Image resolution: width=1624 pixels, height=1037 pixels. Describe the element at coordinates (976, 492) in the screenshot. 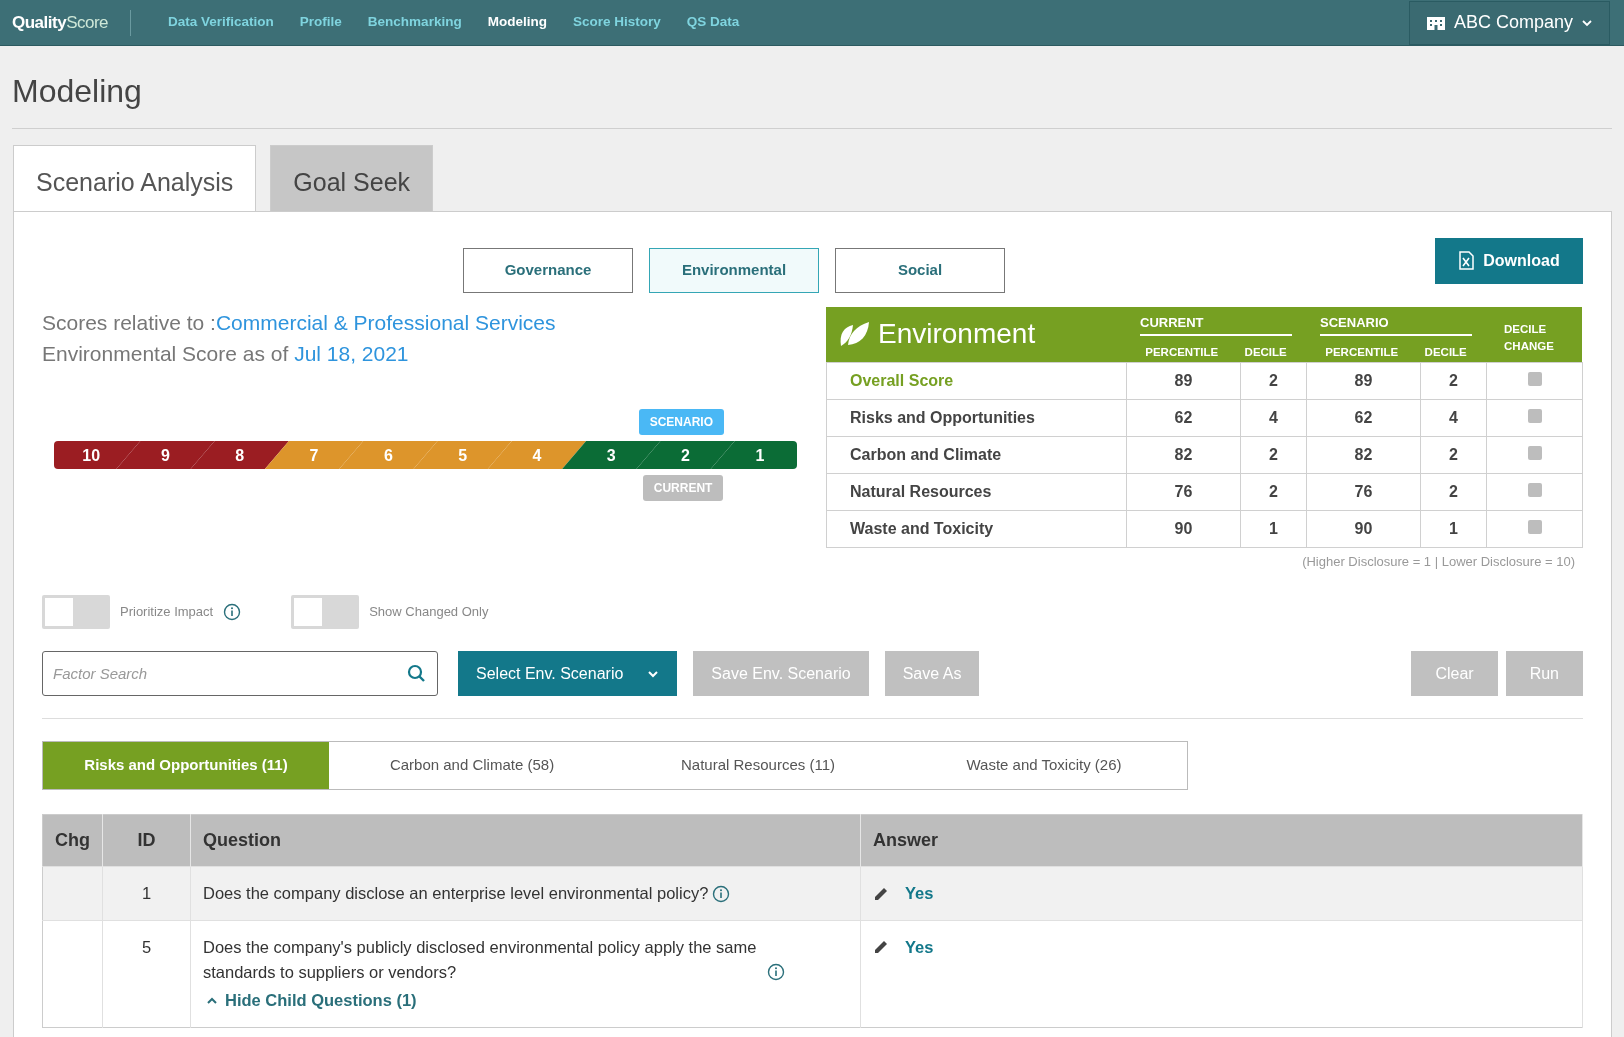

I see `factor-name: Natural Resources` at that location.